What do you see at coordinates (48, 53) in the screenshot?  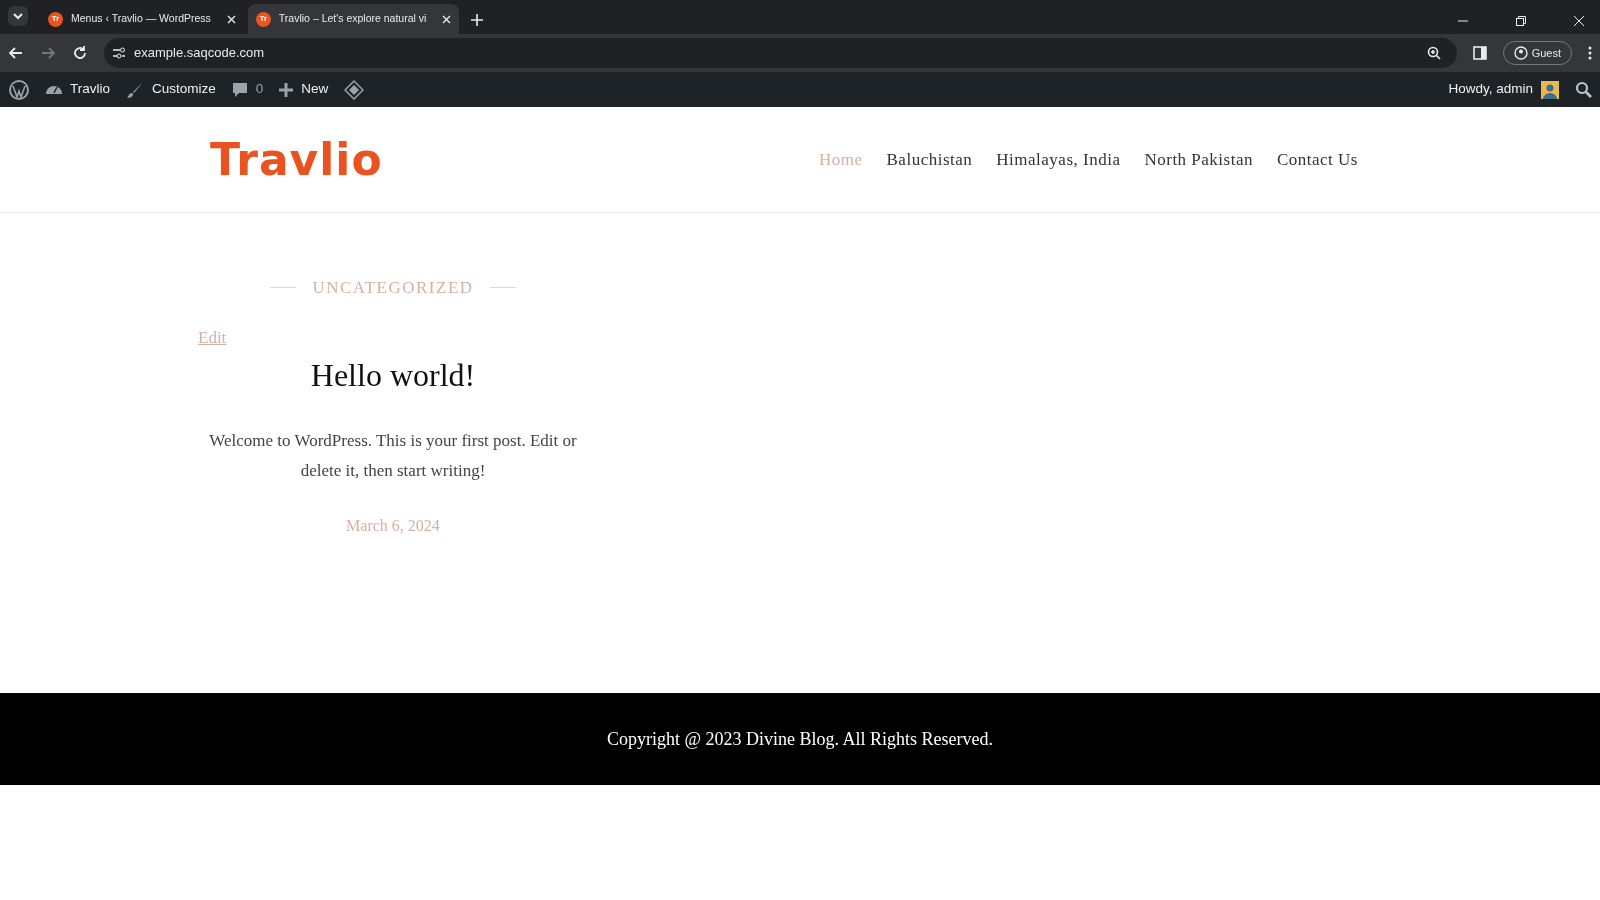 I see `forward-icon` at bounding box center [48, 53].